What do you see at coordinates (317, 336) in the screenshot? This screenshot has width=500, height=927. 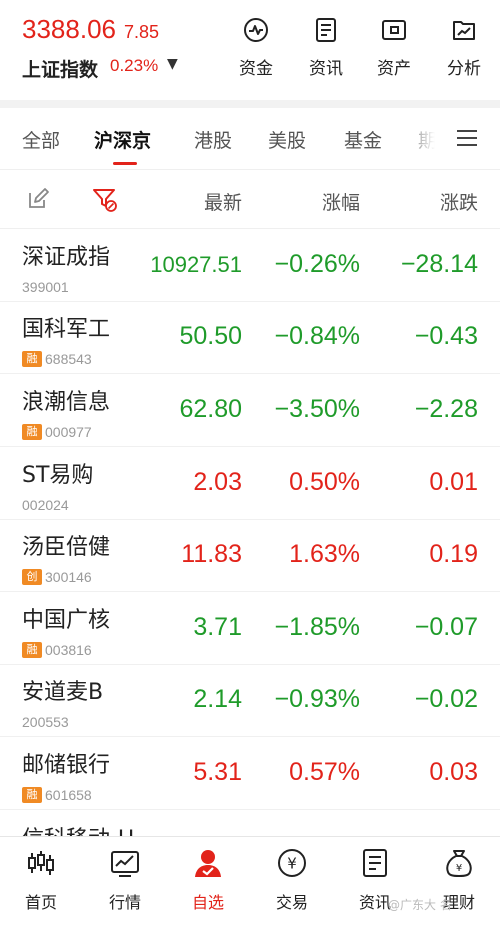 I see `stock-pct: −0.84%` at bounding box center [317, 336].